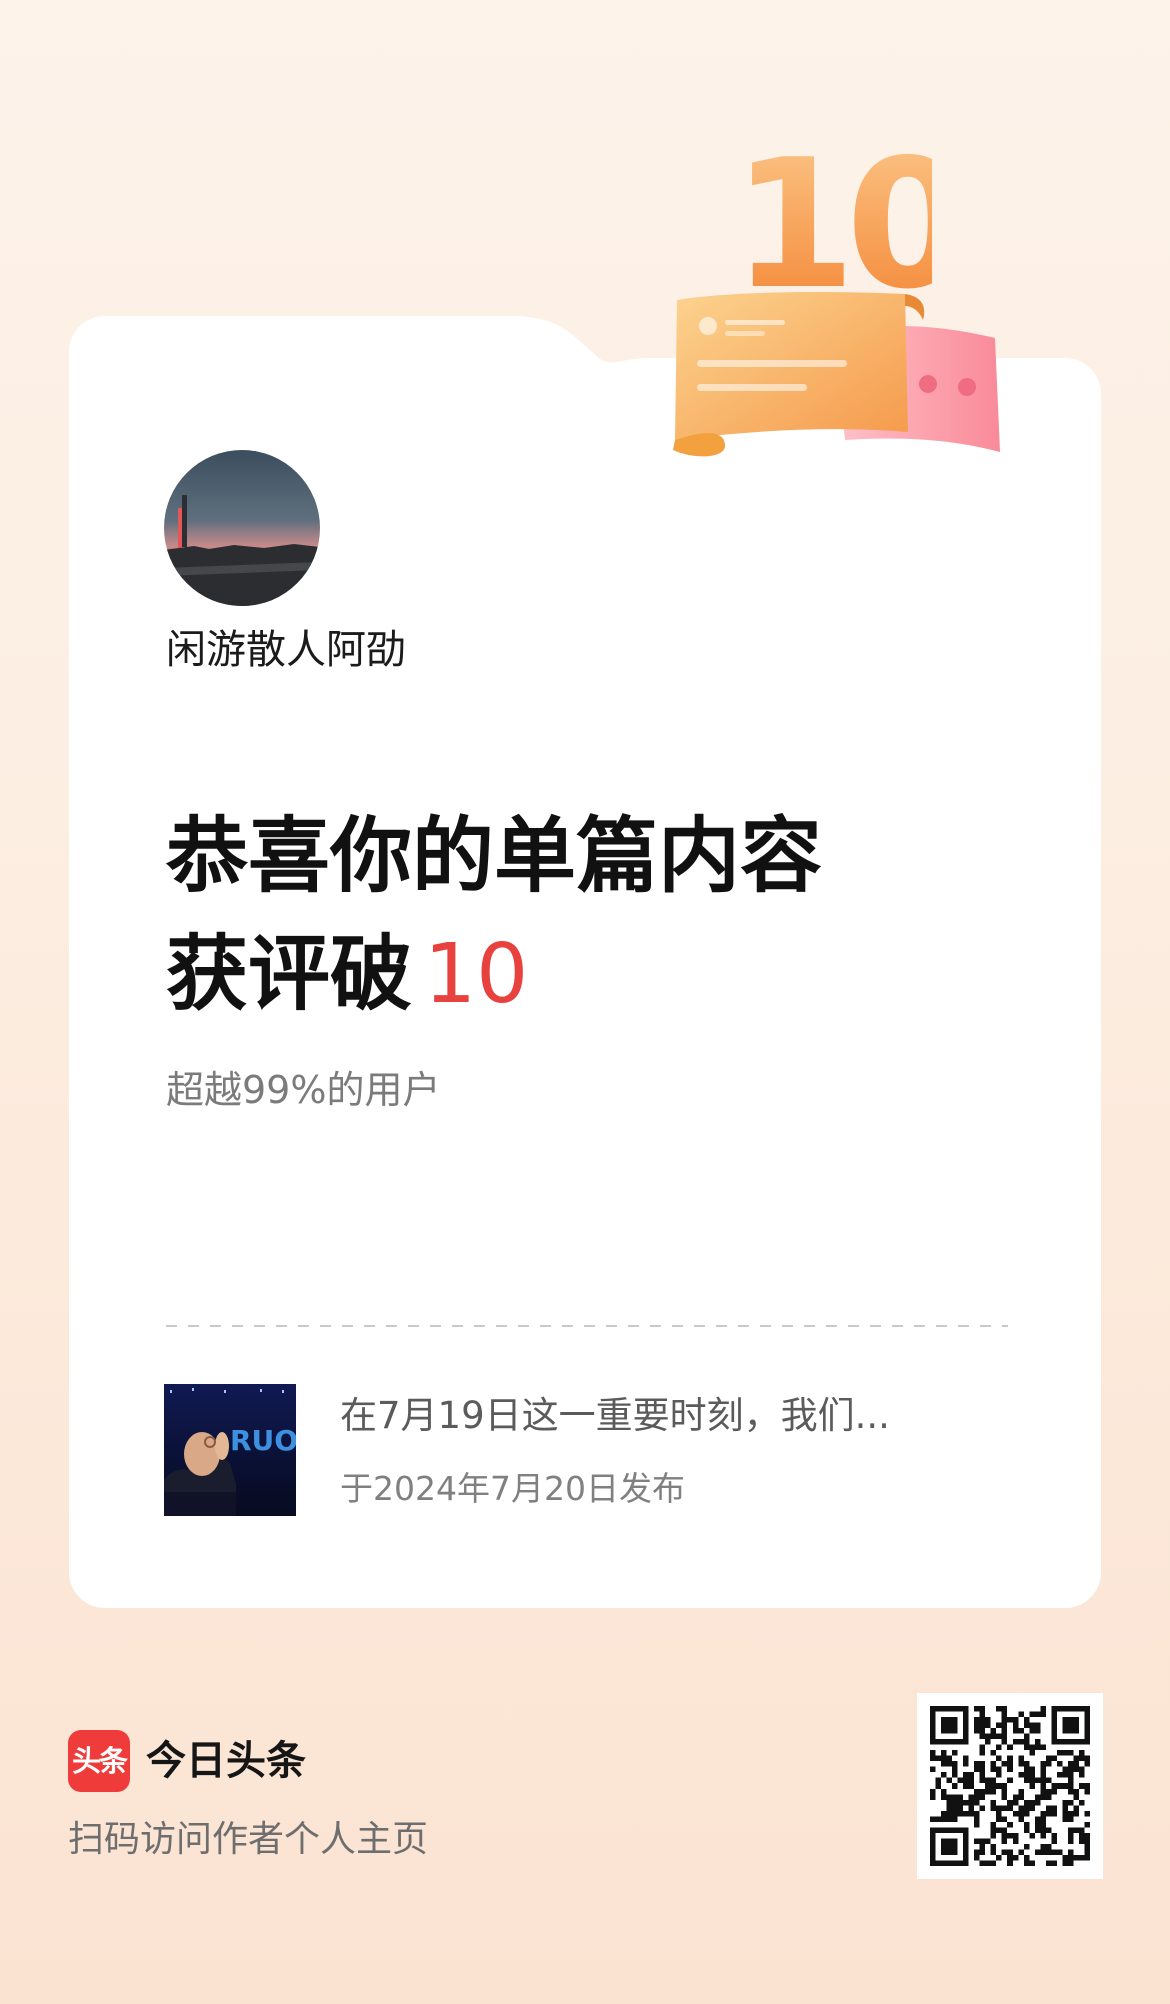  What do you see at coordinates (836, 374) in the screenshot?
I see `scroll-ribbon-icon` at bounding box center [836, 374].